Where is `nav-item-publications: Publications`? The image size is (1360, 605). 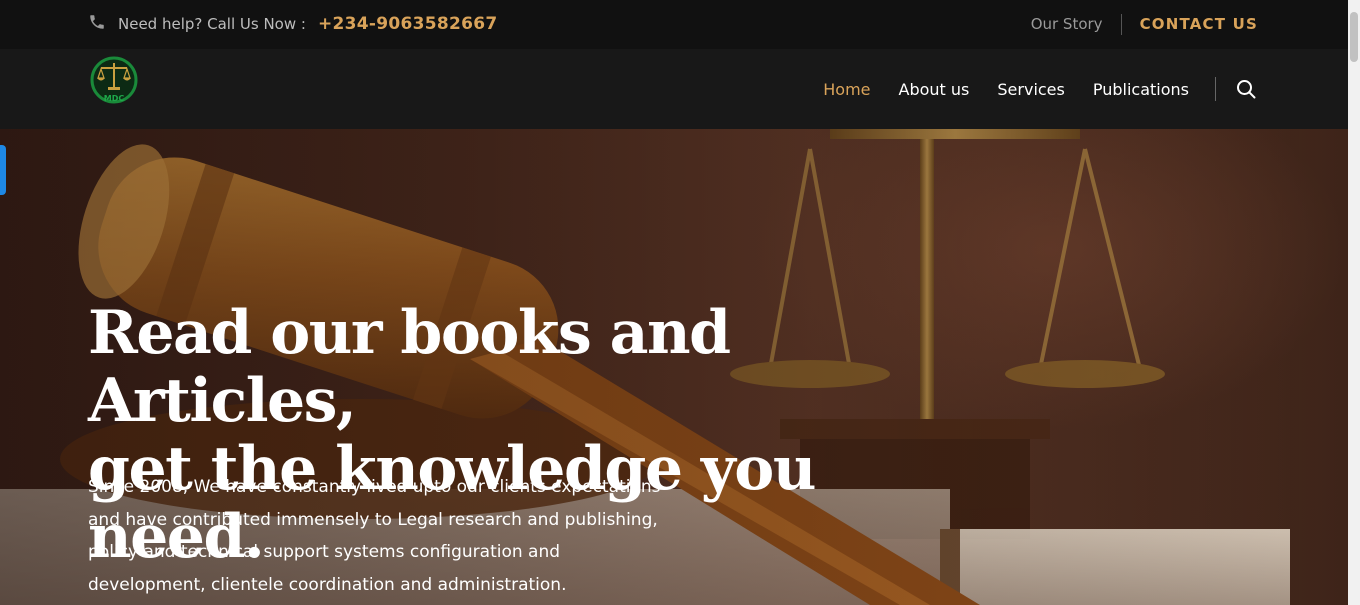 nav-item-publications: Publications is located at coordinates (1141, 89).